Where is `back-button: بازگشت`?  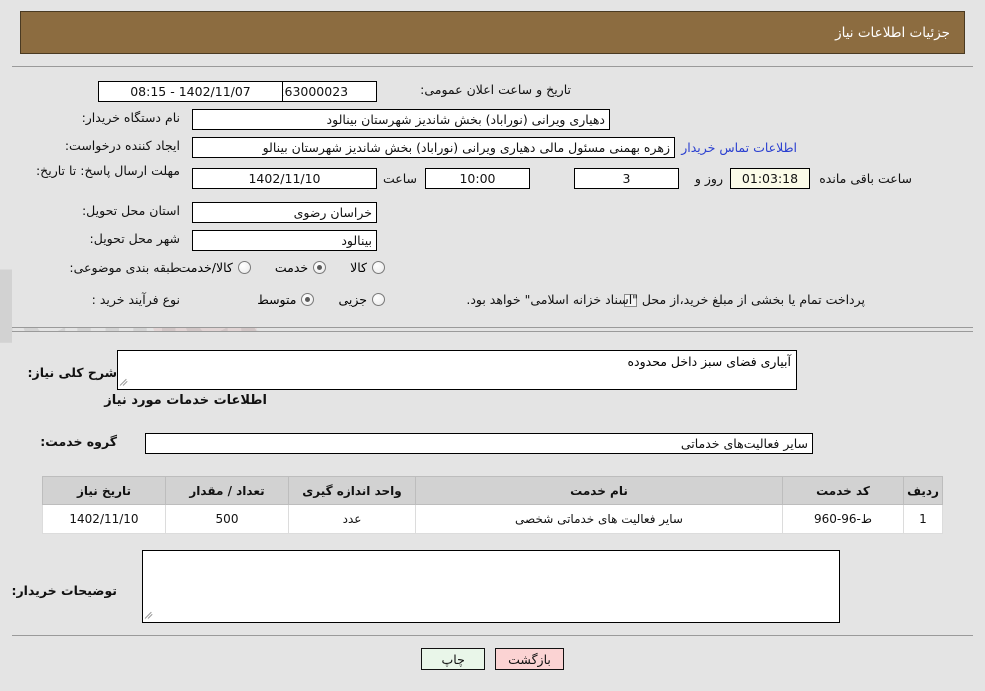
back-button: بازگشت is located at coordinates (529, 659).